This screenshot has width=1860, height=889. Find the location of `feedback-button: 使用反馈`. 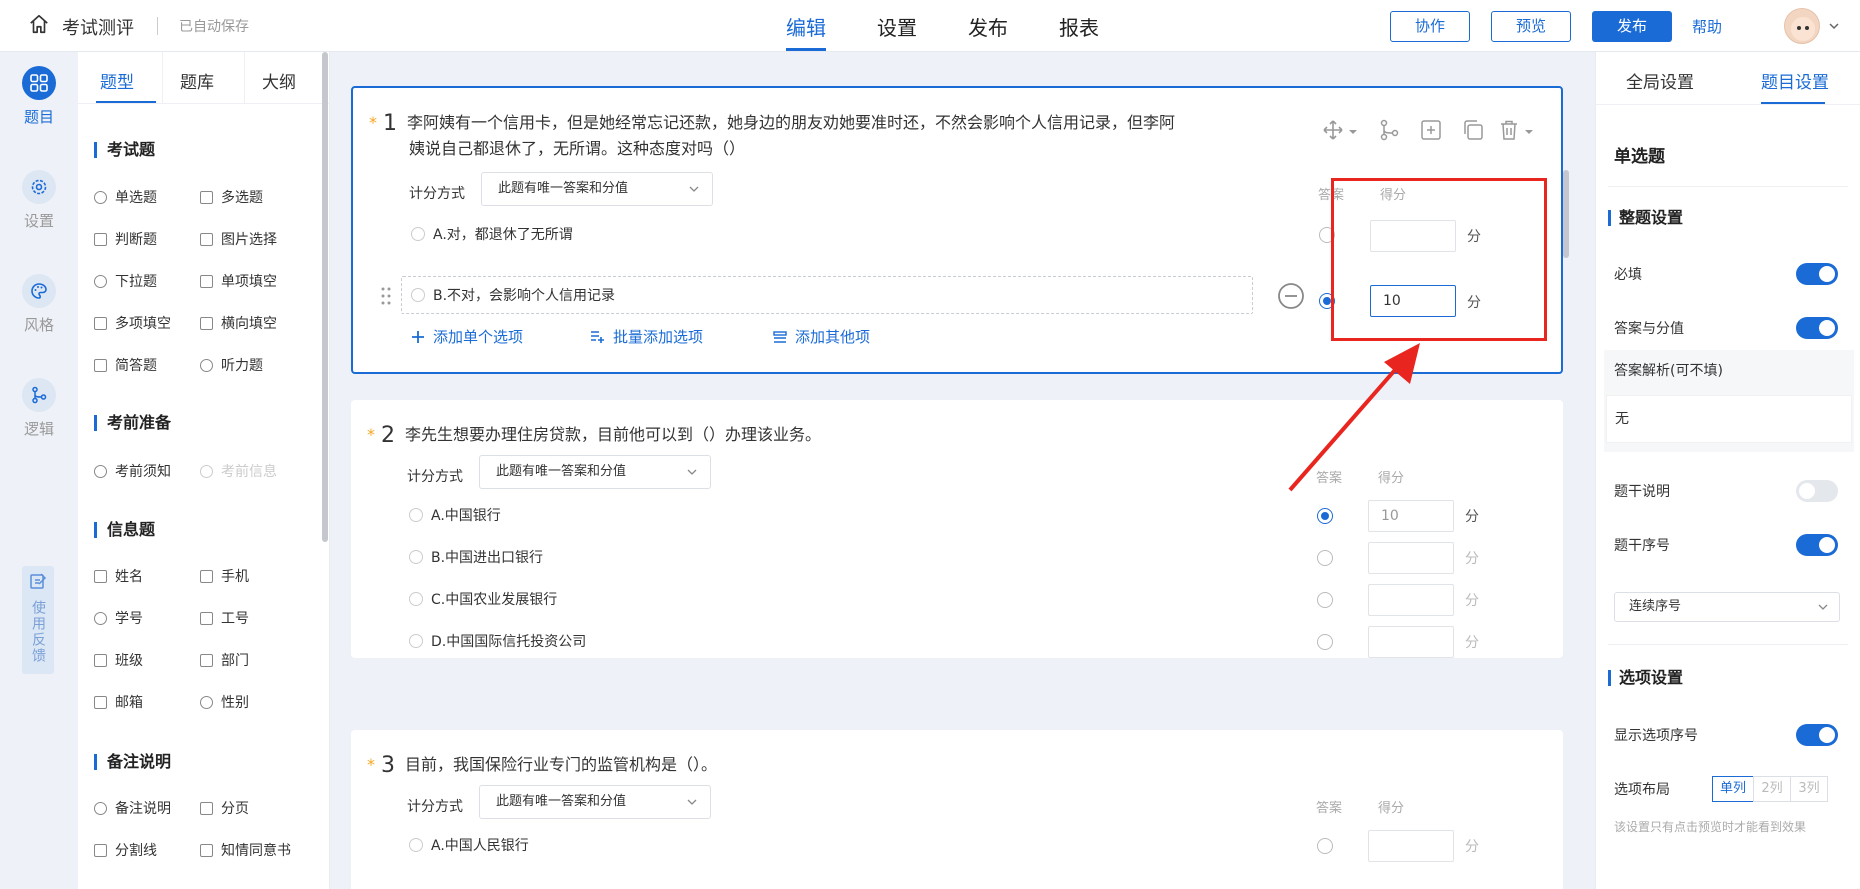

feedback-button: 使用反馈 is located at coordinates (38, 620).